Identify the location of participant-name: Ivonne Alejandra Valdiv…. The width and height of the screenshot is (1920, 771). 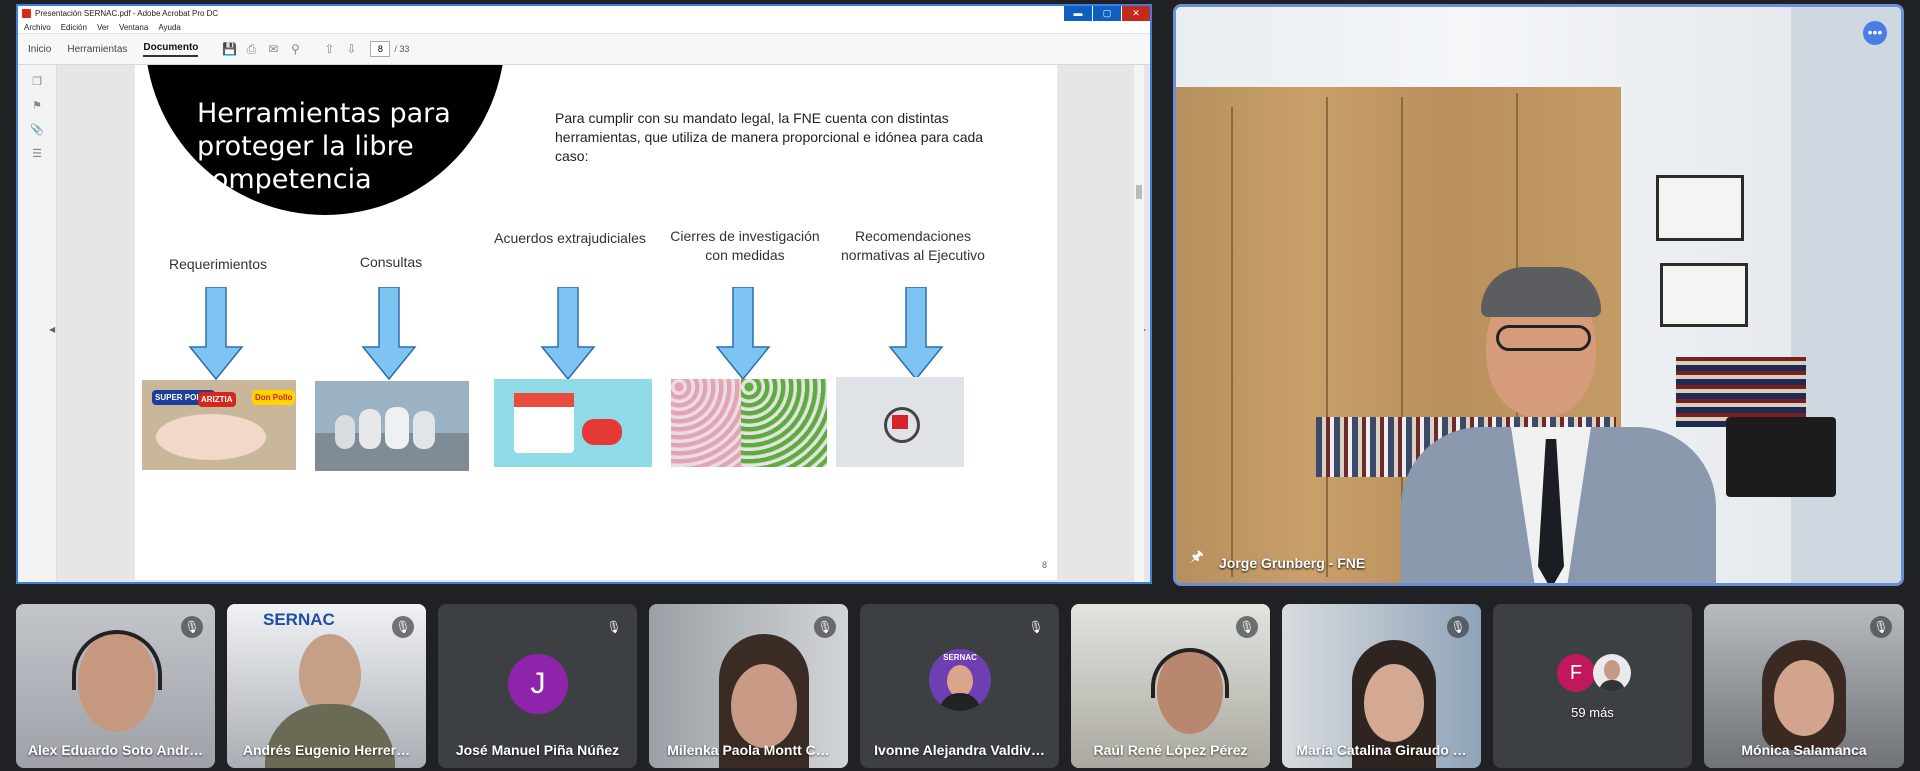
(959, 750).